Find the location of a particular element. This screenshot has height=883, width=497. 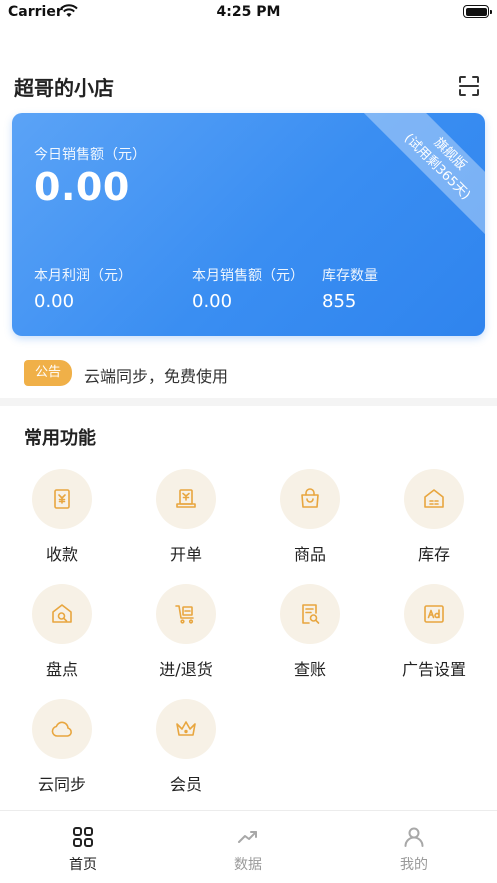

clock: 4:25 PM is located at coordinates (248, 12).